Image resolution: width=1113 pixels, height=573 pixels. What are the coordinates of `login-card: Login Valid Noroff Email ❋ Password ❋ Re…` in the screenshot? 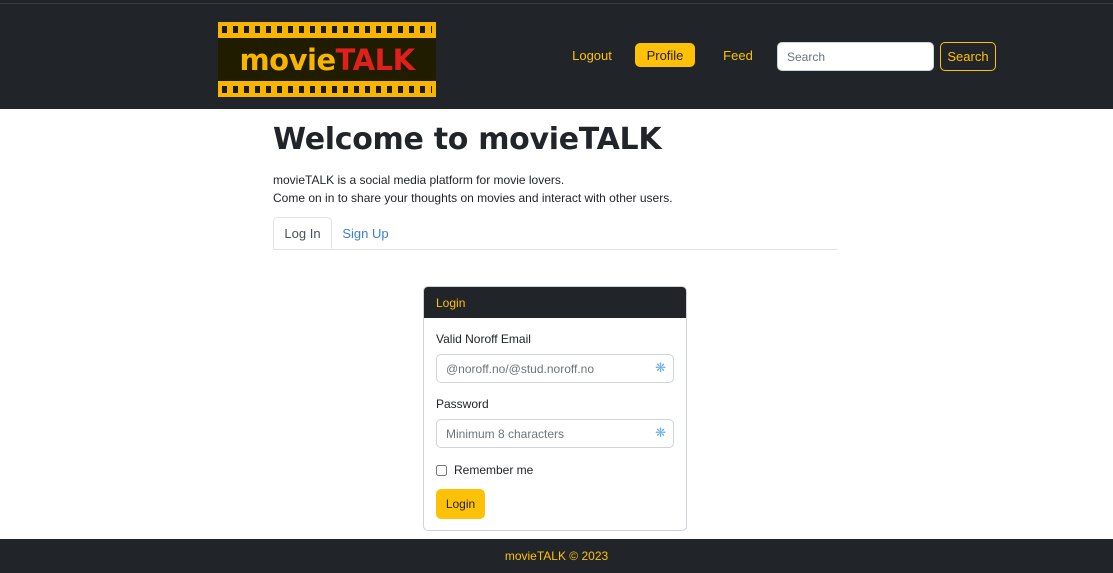 It's located at (555, 408).